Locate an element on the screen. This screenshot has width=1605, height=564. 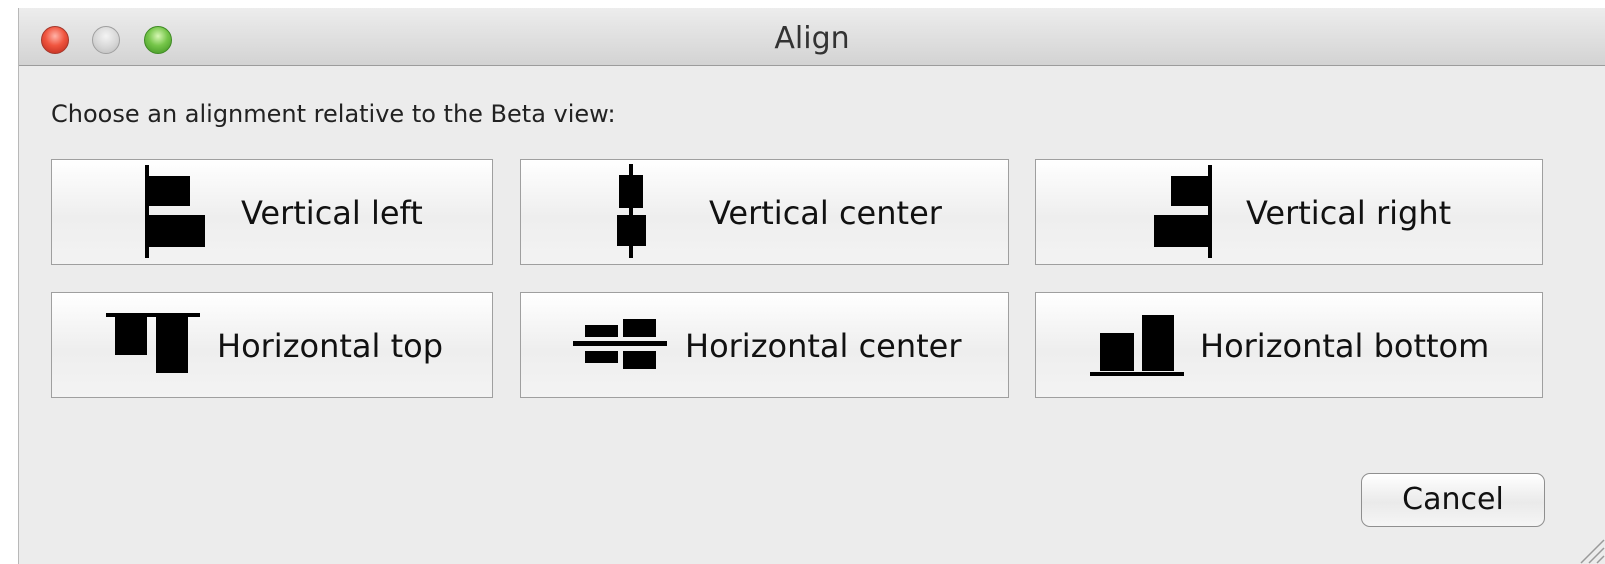
horizontal-top-label: Horizontal top is located at coordinates (330, 346).